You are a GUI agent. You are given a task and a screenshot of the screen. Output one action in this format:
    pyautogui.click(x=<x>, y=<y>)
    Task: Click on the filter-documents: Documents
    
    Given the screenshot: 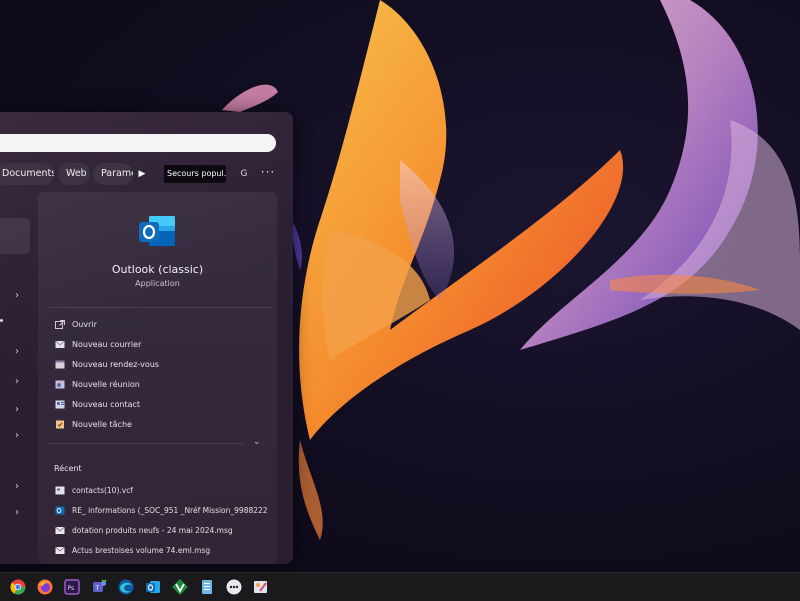 What is the action you would take?
    pyautogui.click(x=27, y=174)
    